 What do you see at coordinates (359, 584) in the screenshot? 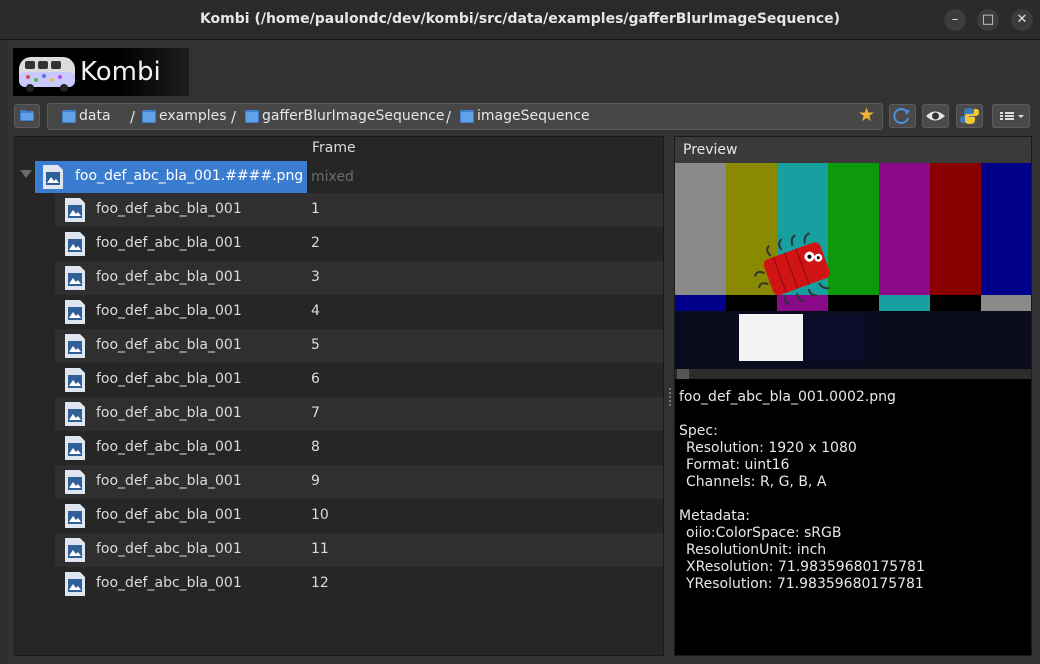
I see `frame-row: foo_def_abc_bla_001 12` at bounding box center [359, 584].